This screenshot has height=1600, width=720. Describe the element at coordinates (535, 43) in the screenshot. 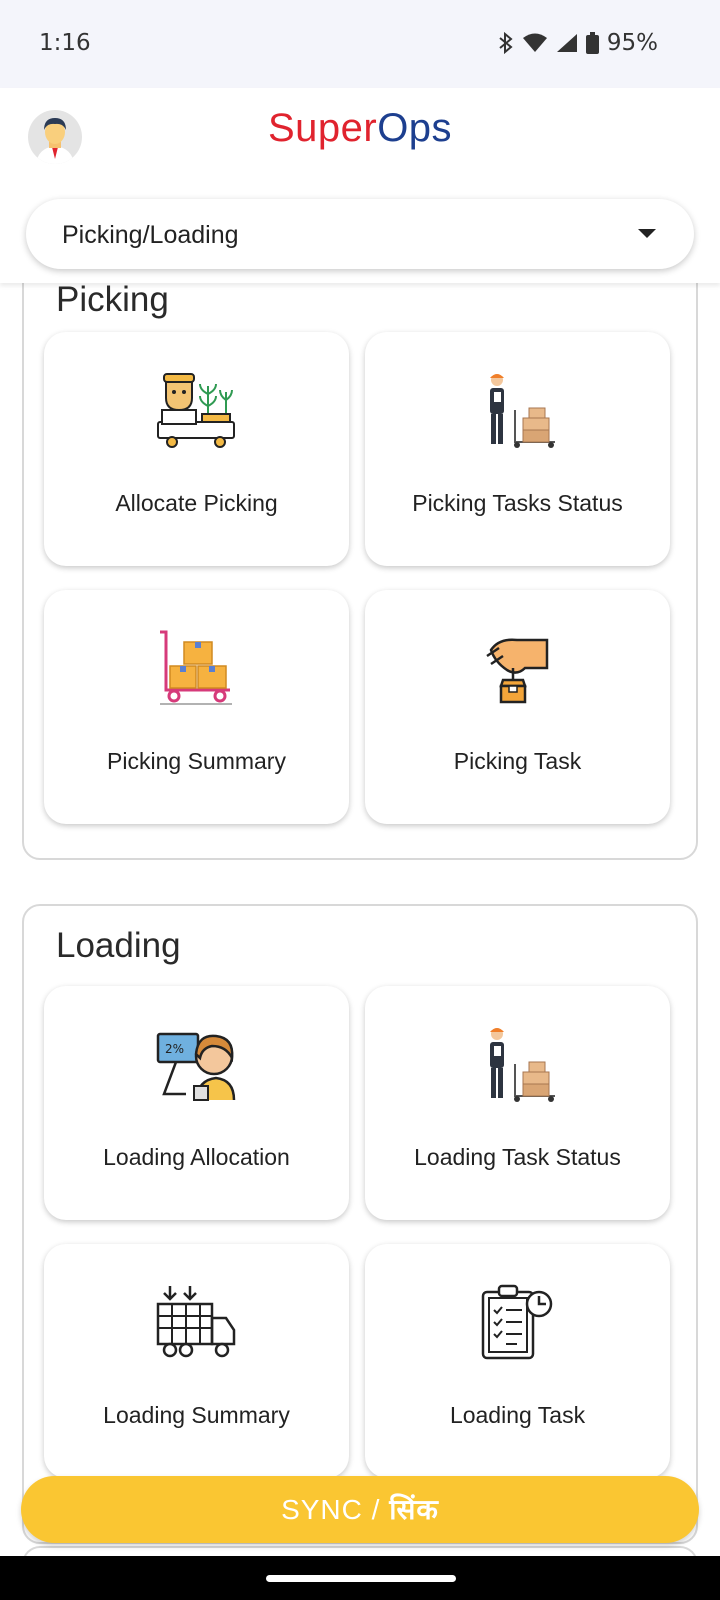

I see `wifi-icon` at that location.